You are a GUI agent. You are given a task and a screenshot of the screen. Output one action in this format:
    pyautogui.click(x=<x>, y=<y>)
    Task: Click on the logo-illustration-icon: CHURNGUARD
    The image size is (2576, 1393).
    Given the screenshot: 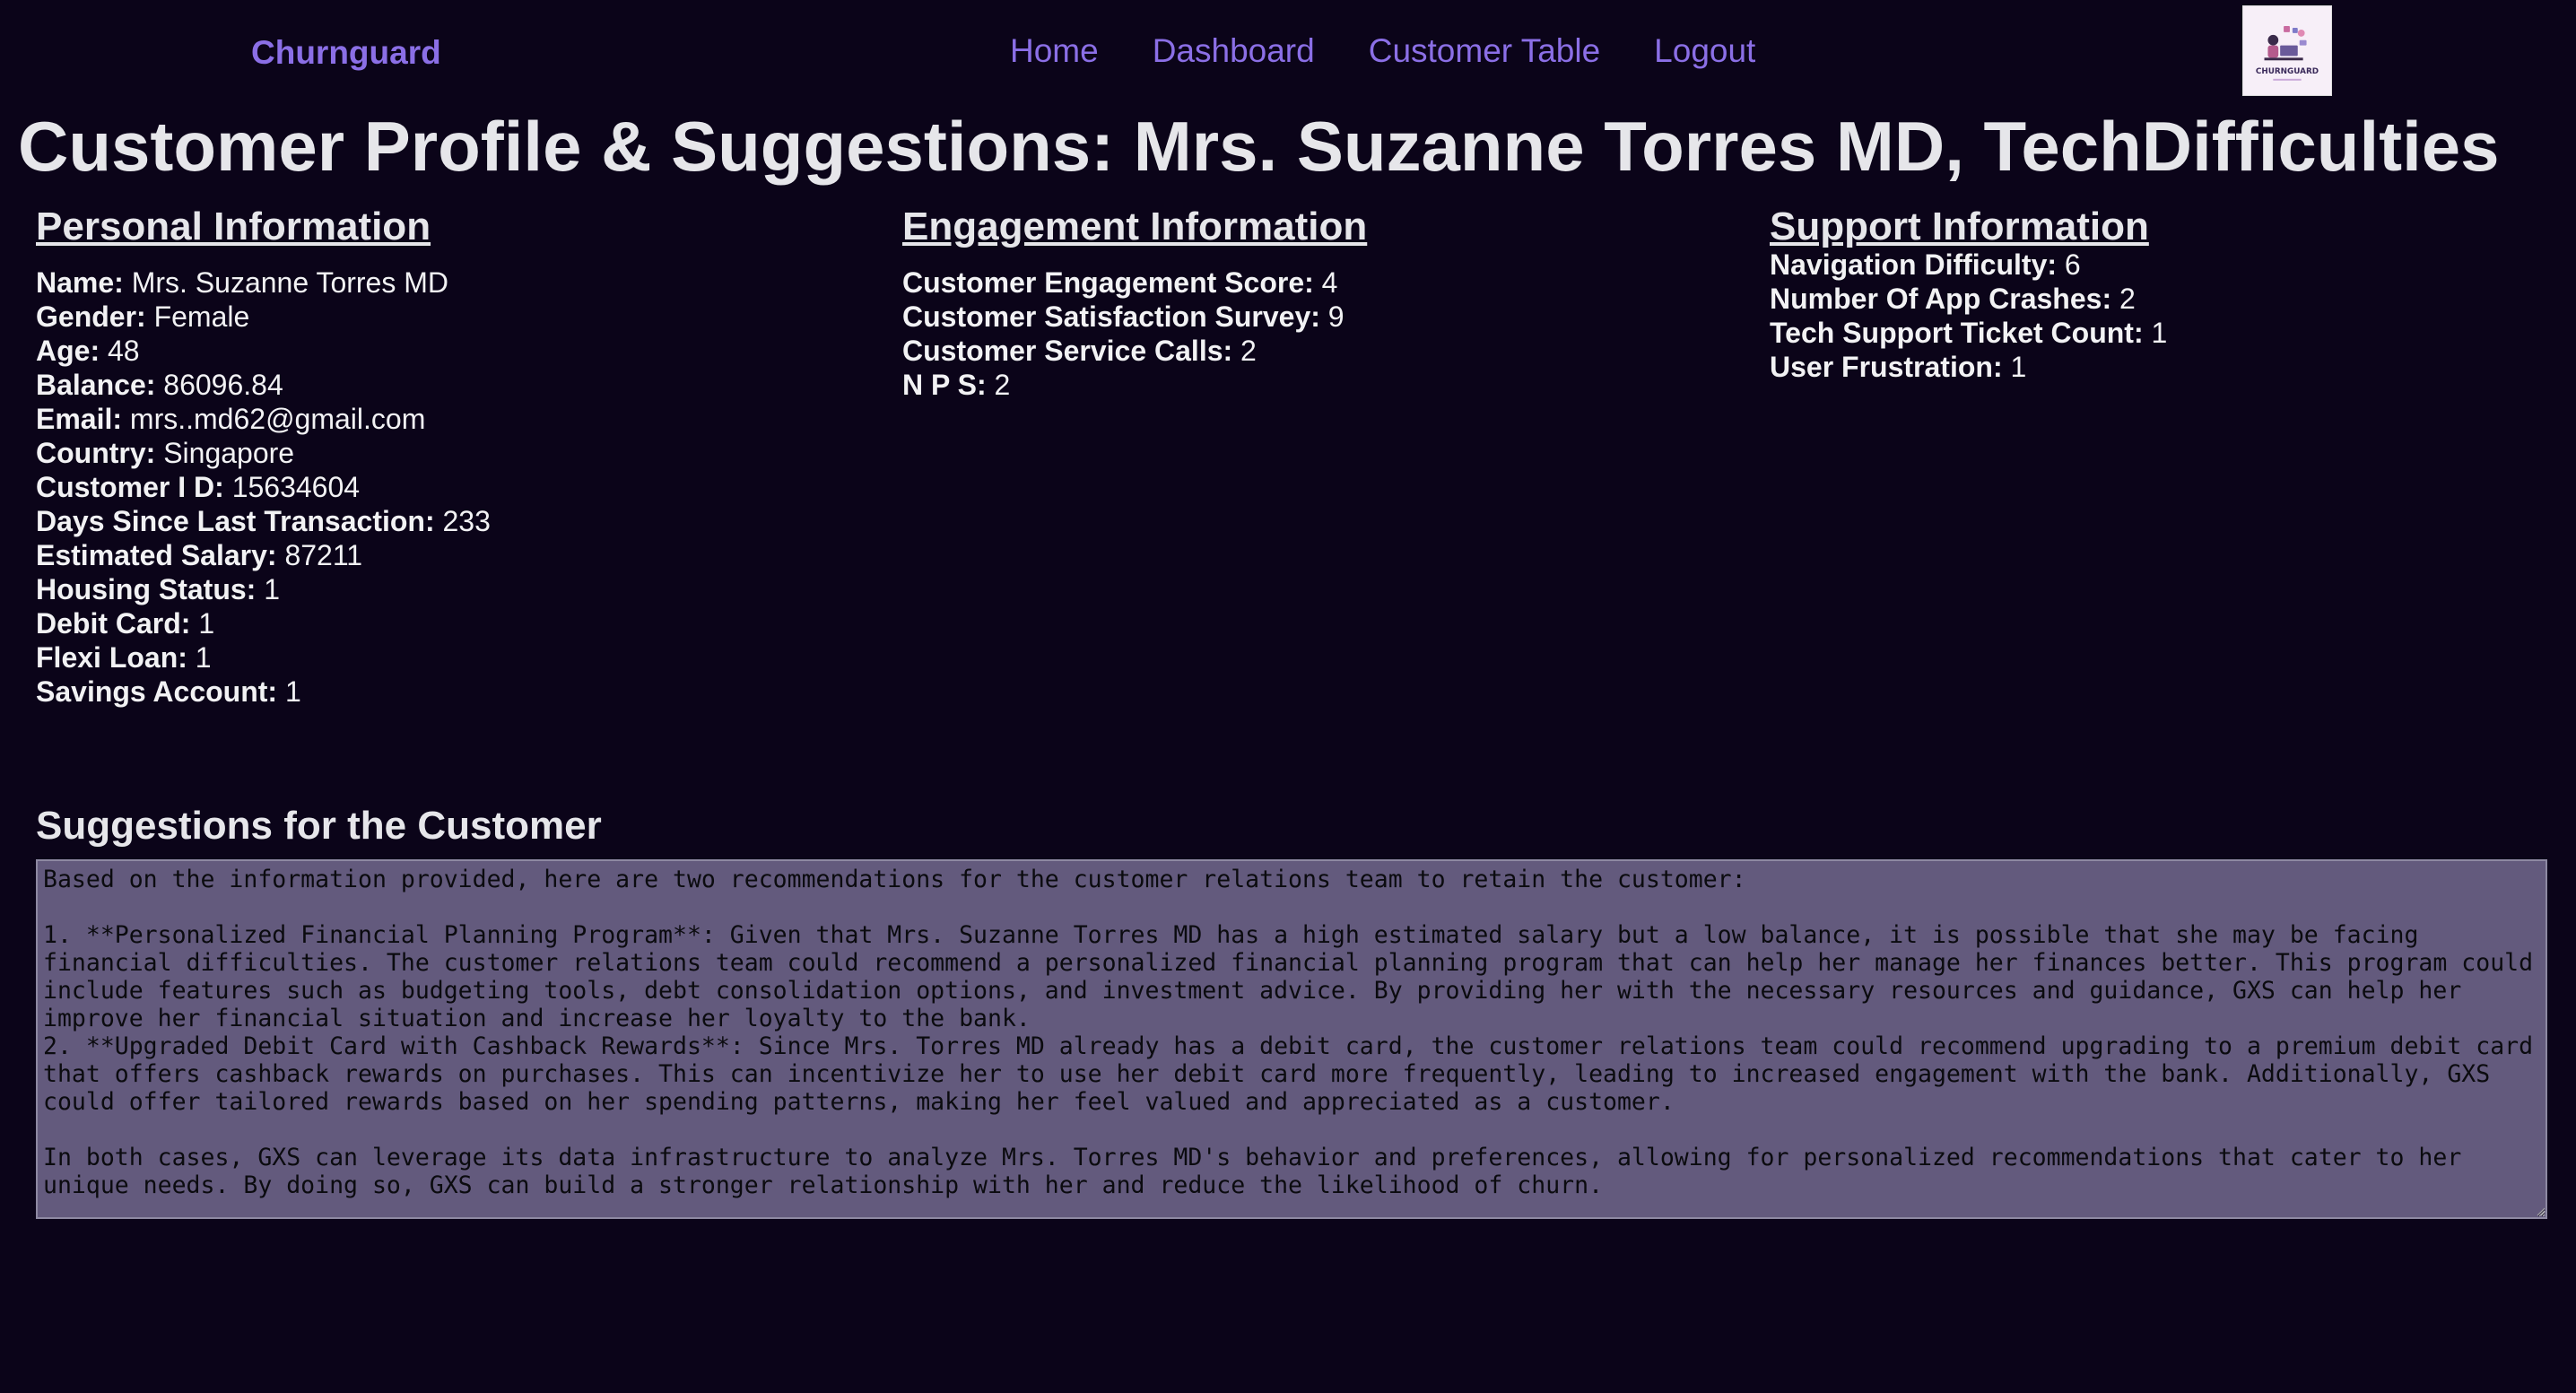 What is the action you would take?
    pyautogui.click(x=2287, y=50)
    